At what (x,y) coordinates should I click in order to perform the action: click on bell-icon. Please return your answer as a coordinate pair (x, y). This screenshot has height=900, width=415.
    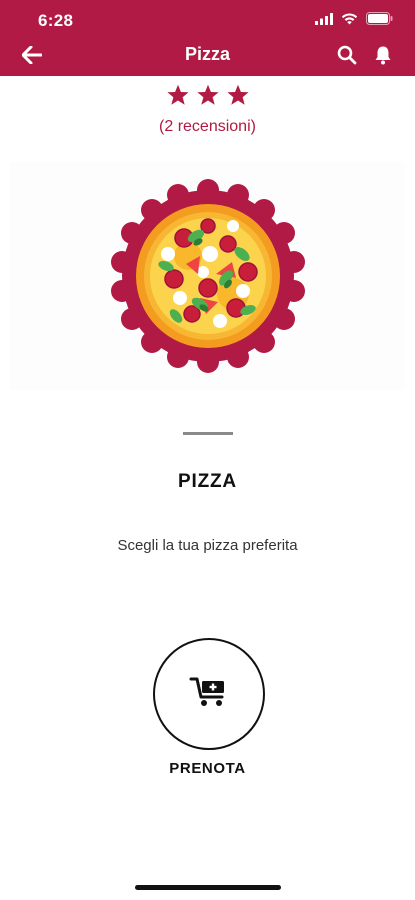
    Looking at the image, I should click on (383, 57).